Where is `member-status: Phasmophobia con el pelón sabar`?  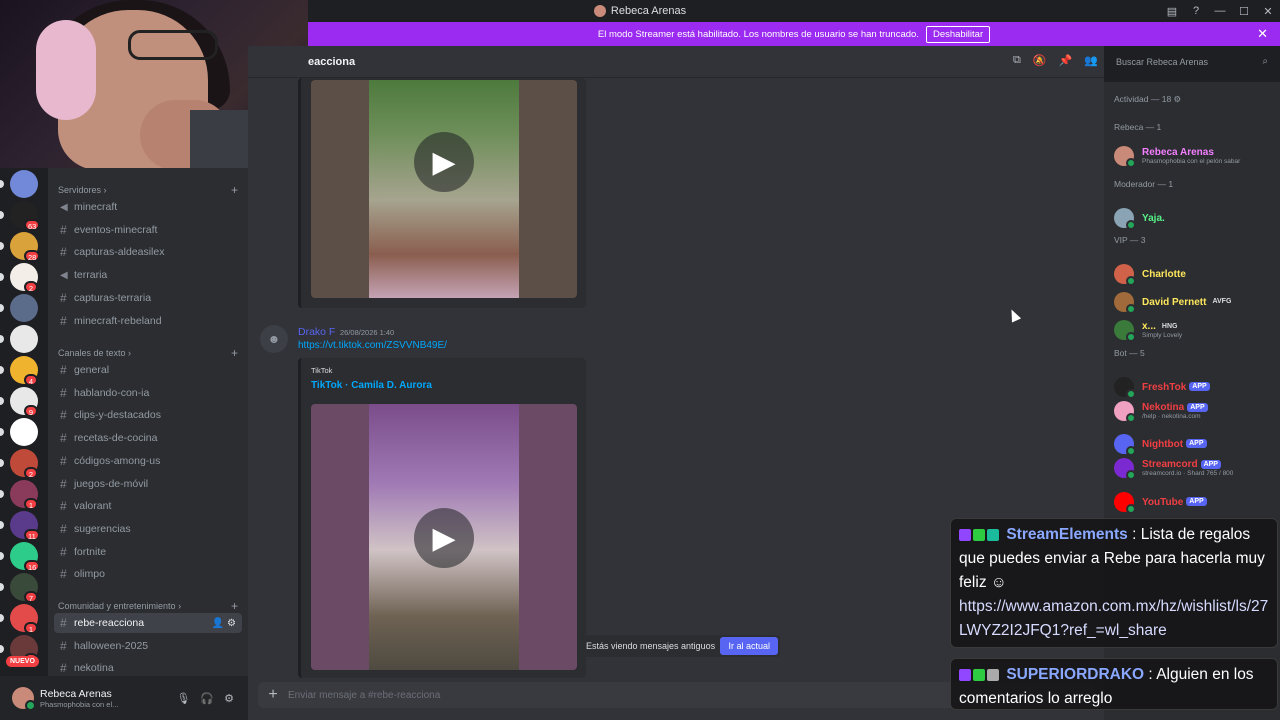
member-status: Phasmophobia con el pelón sabar is located at coordinates (1191, 161).